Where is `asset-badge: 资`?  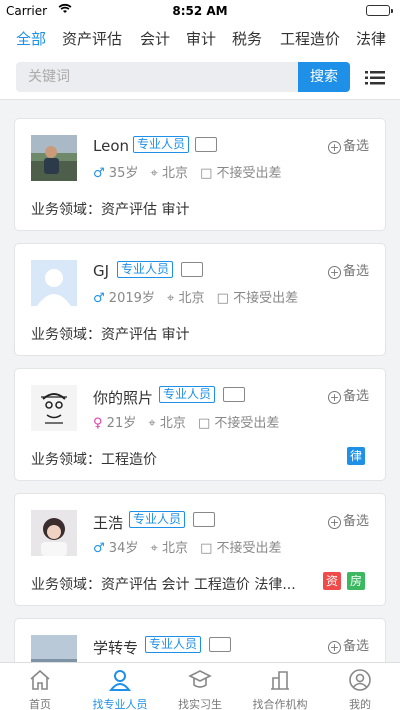
asset-badge: 资 is located at coordinates (332, 581).